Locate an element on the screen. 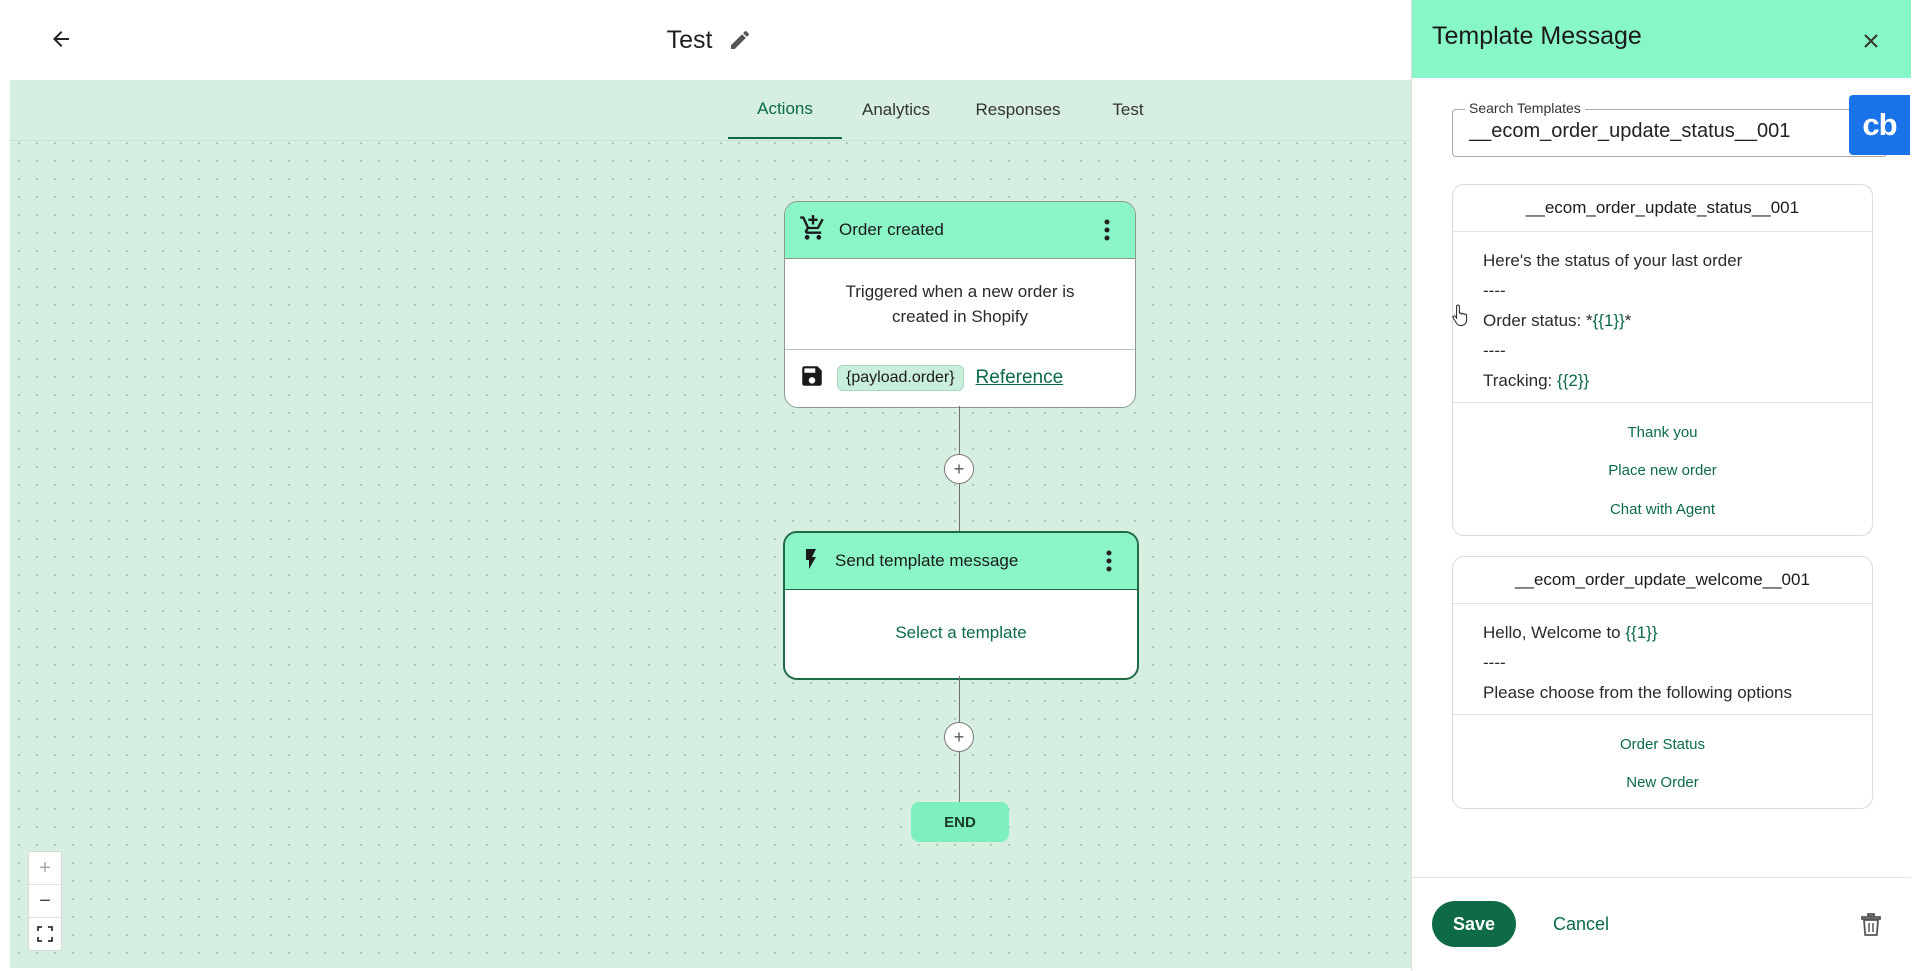 Image resolution: width=1920 pixels, height=971 pixels. template-line: Here's the status of your last order is located at coordinates (1613, 260).